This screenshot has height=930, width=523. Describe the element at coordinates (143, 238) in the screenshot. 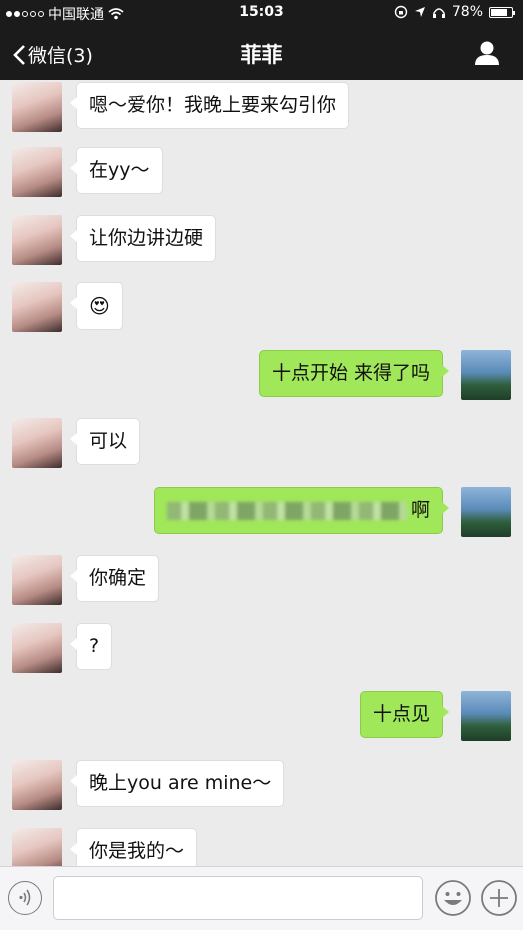

I see `message-bubble: 让你边讲边硬` at that location.